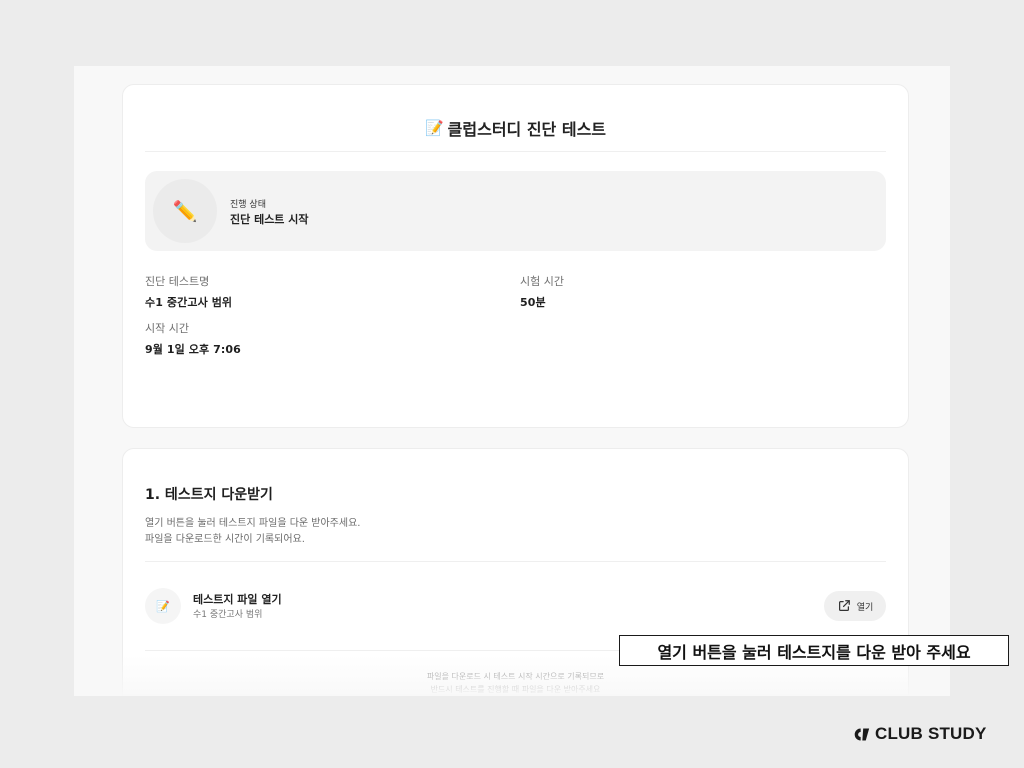 Image resolution: width=1024 pixels, height=768 pixels. Describe the element at coordinates (225, 539) in the screenshot. I see `section-description-line-2: 파일을 다운로드한 시간이 기록되어요.` at that location.